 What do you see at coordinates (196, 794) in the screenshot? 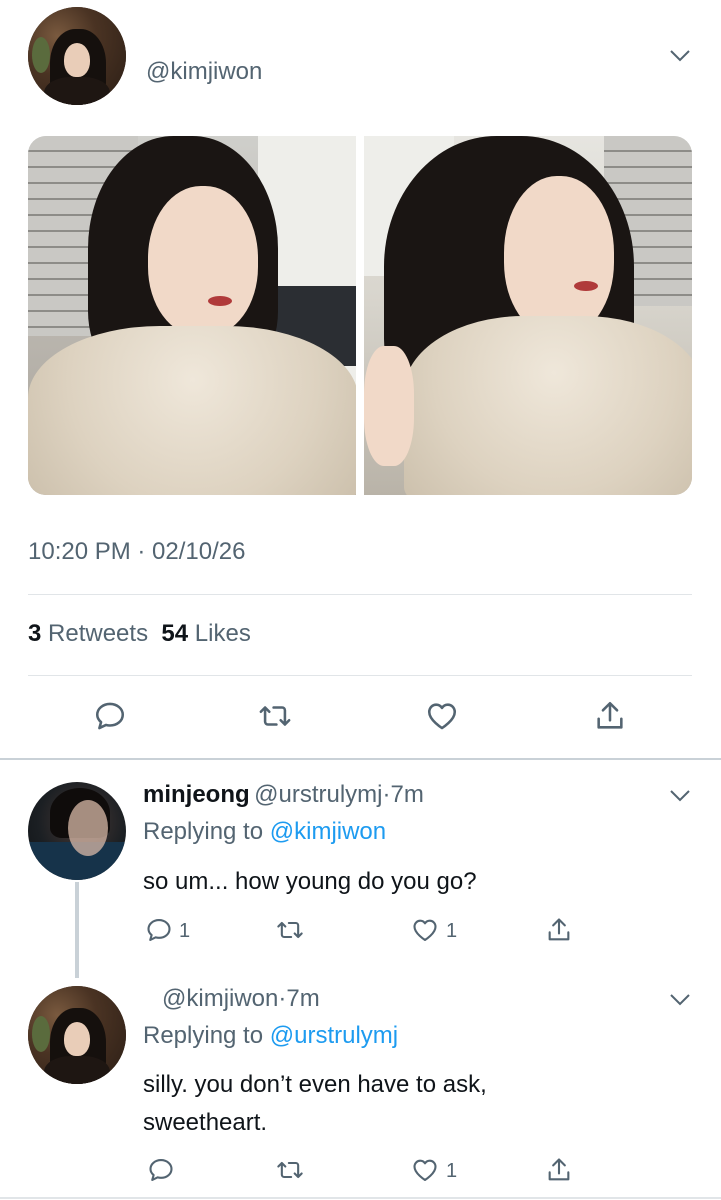
I see `reply-display-name: minjeong` at bounding box center [196, 794].